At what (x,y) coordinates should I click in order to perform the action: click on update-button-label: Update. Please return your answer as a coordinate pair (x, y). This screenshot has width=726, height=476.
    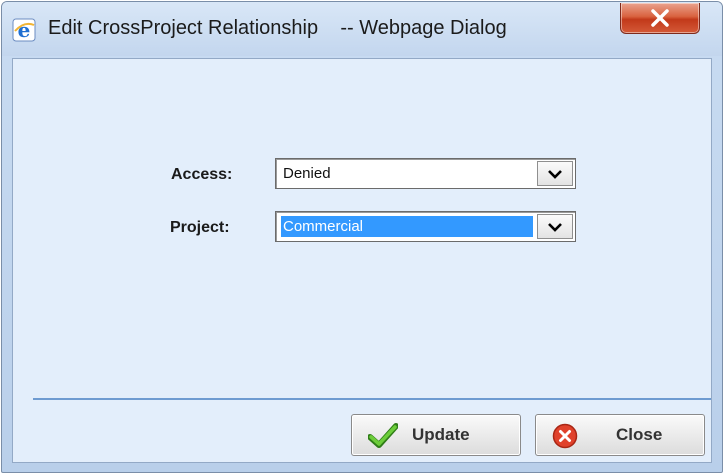
    Looking at the image, I should click on (441, 434).